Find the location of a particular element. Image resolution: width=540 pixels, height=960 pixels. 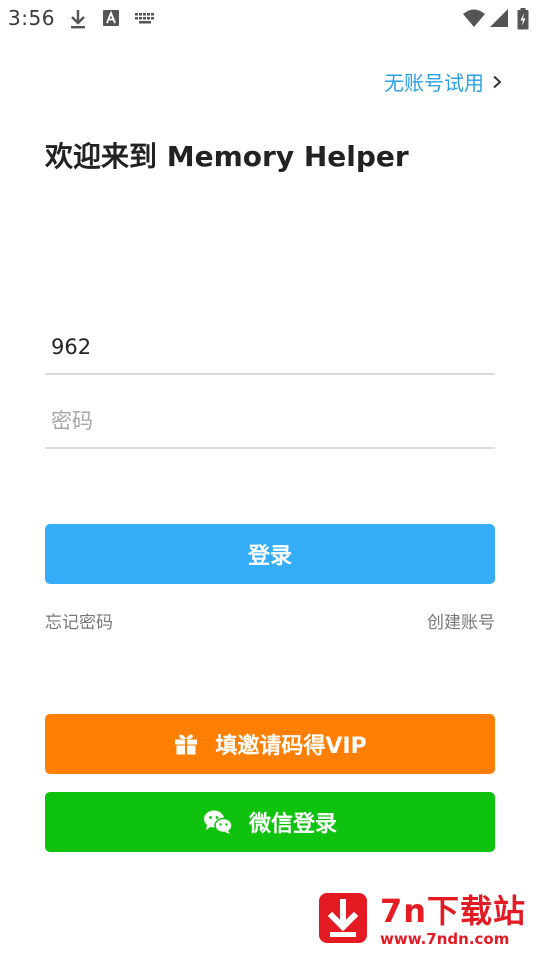

trial-without-account-link: 无账号试用 is located at coordinates (444, 81).